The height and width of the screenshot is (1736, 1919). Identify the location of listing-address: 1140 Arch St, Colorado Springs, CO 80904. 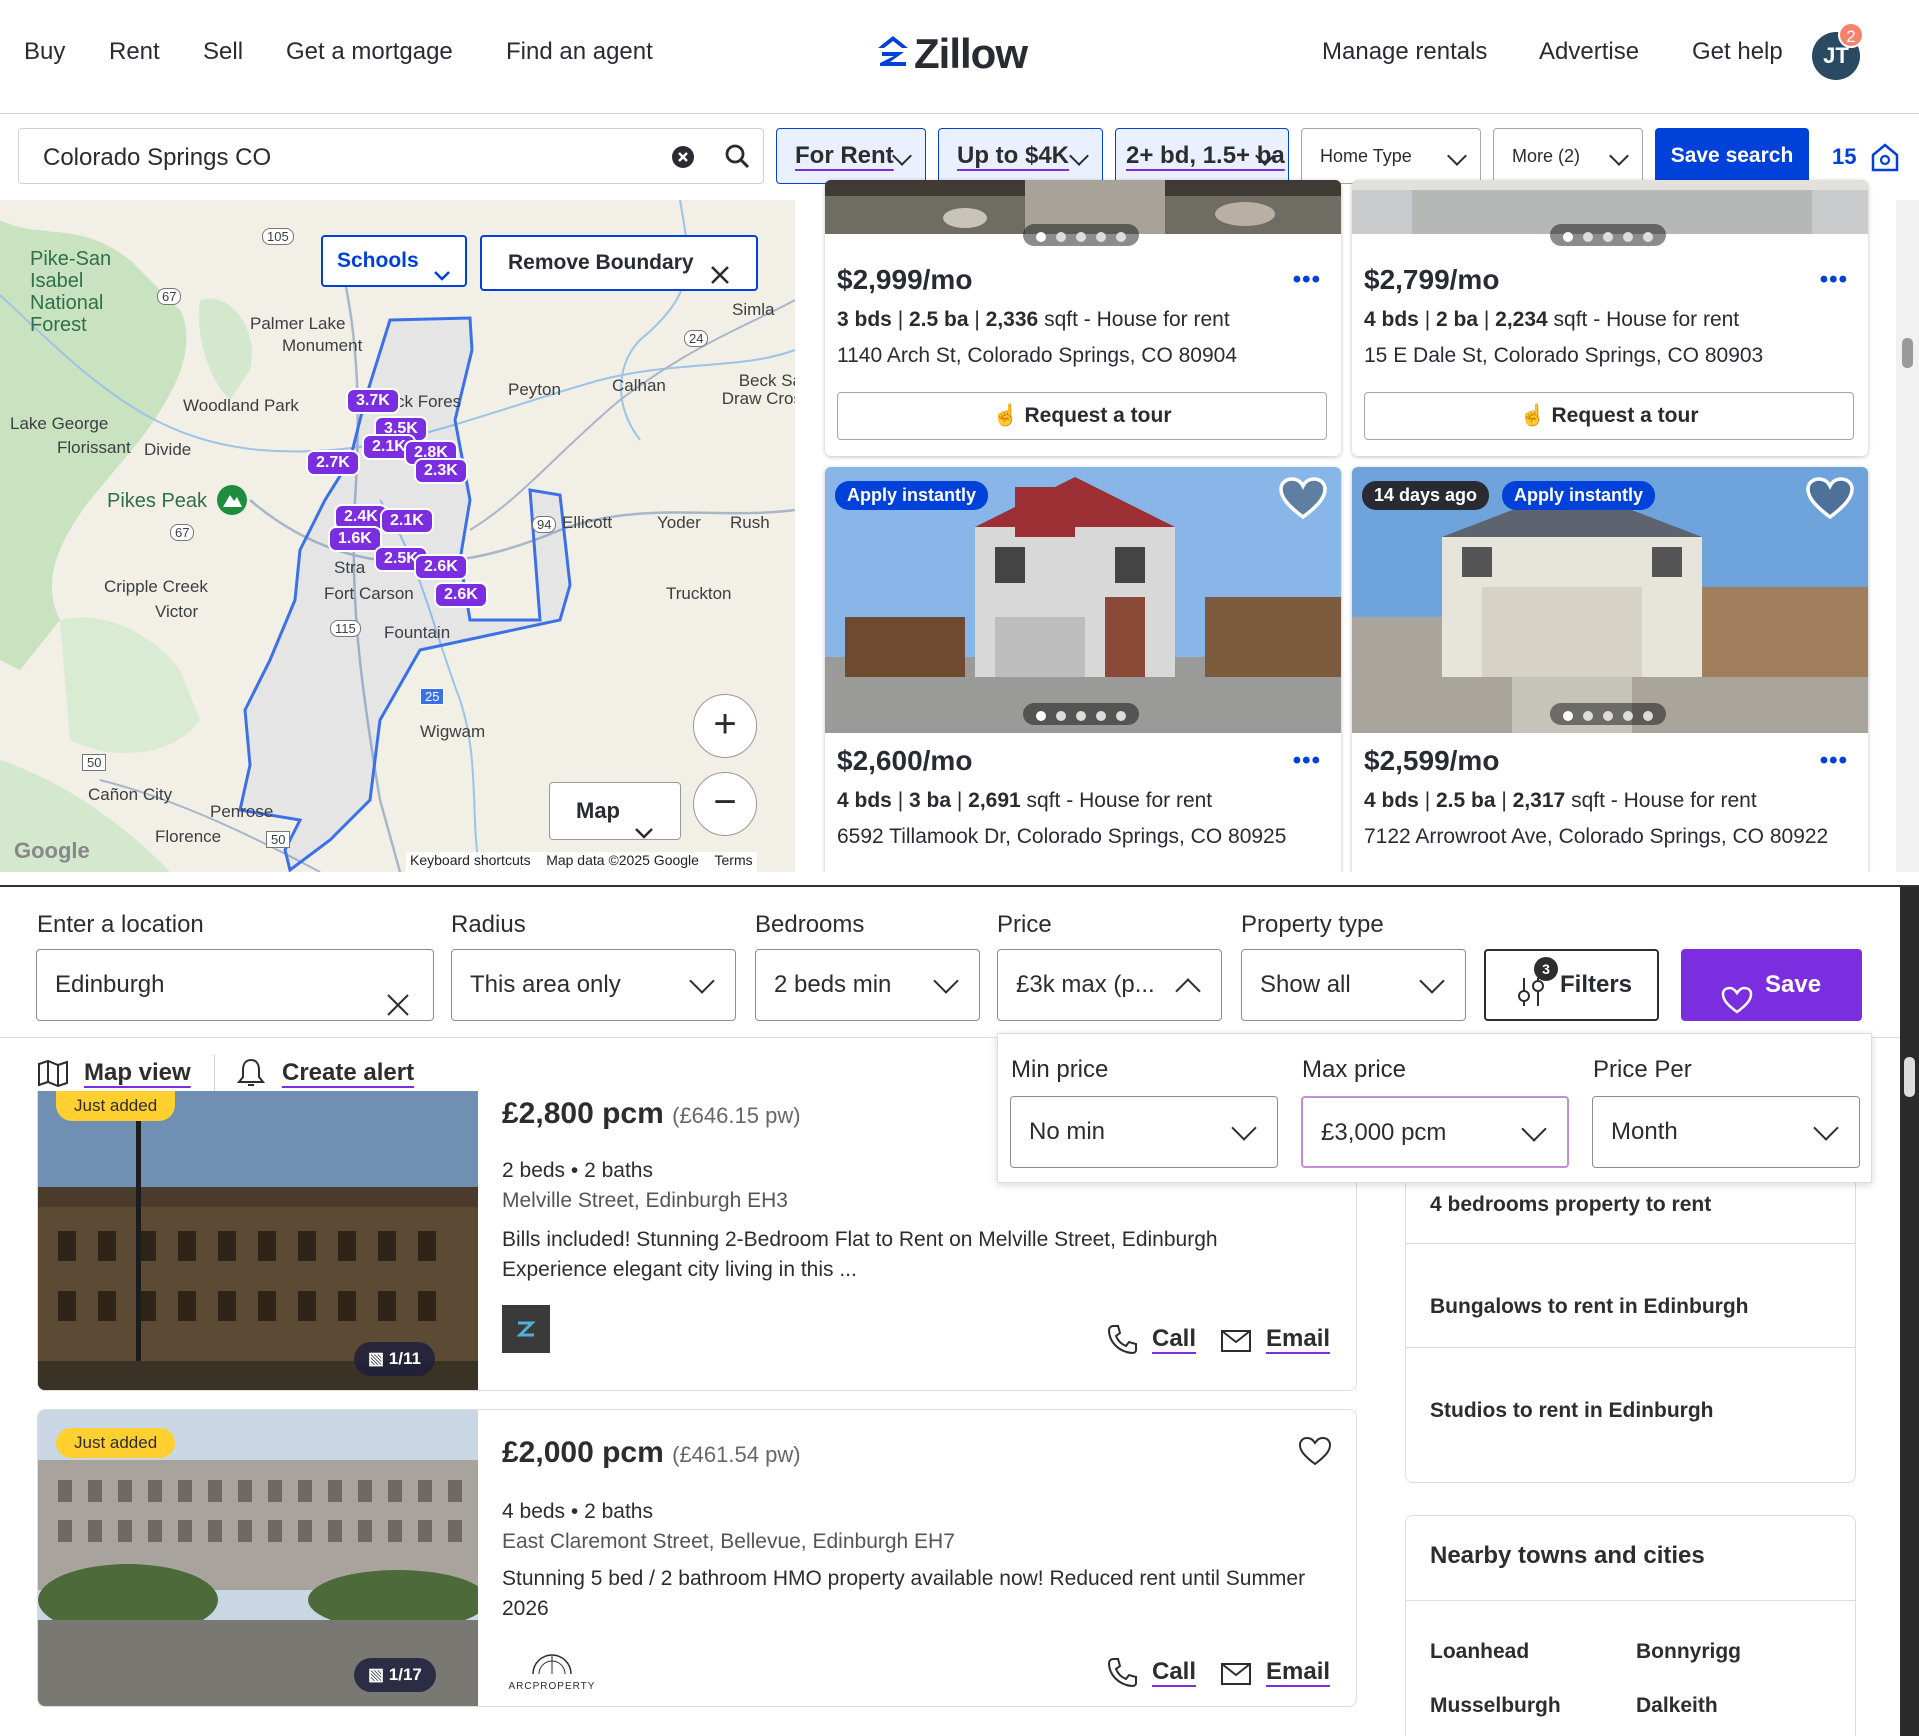
(1037, 356).